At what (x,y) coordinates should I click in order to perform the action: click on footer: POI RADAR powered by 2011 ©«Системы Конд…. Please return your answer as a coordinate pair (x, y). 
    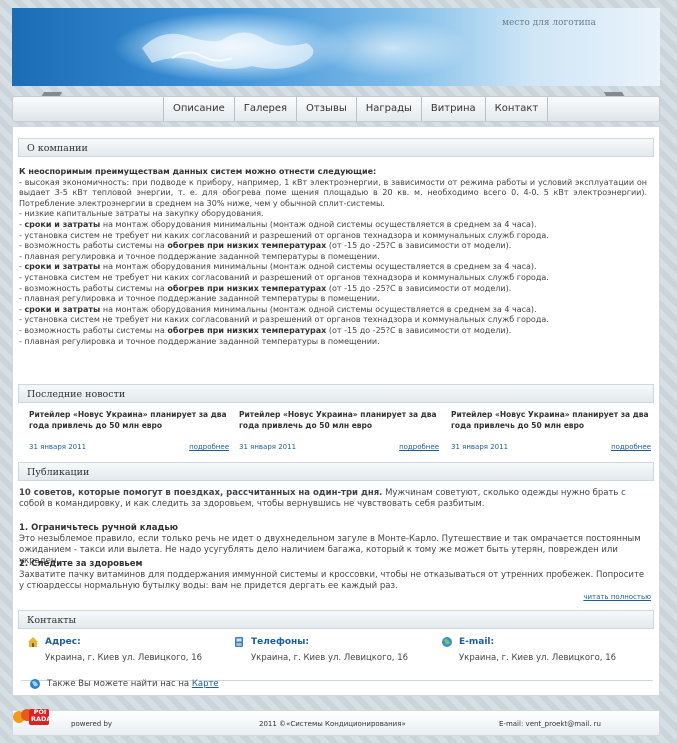
    Looking at the image, I should click on (336, 722).